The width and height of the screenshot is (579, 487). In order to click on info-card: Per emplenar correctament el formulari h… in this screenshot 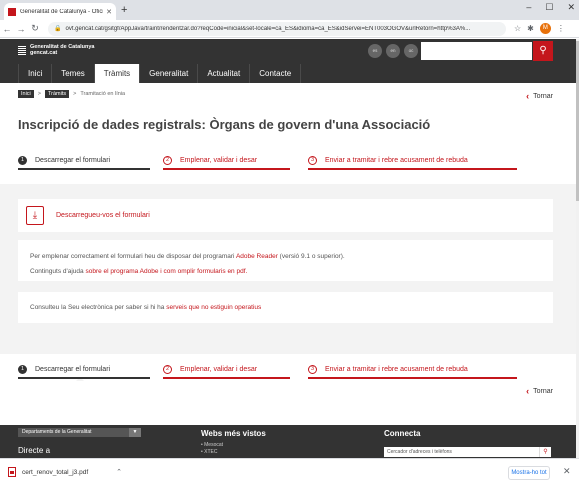, I will do `click(285, 260)`.